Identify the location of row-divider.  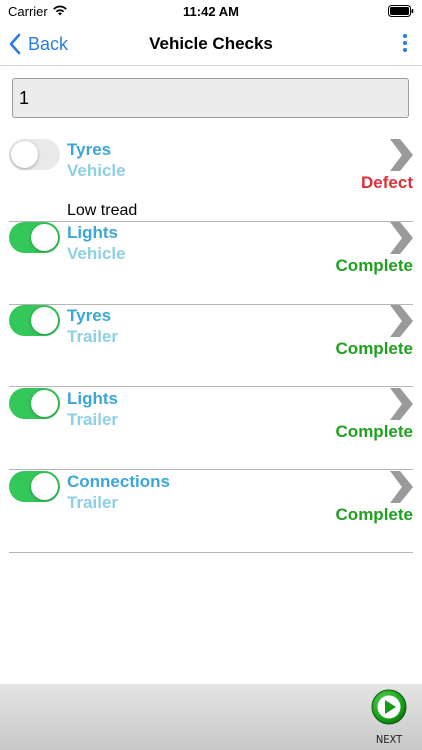
(211, 552).